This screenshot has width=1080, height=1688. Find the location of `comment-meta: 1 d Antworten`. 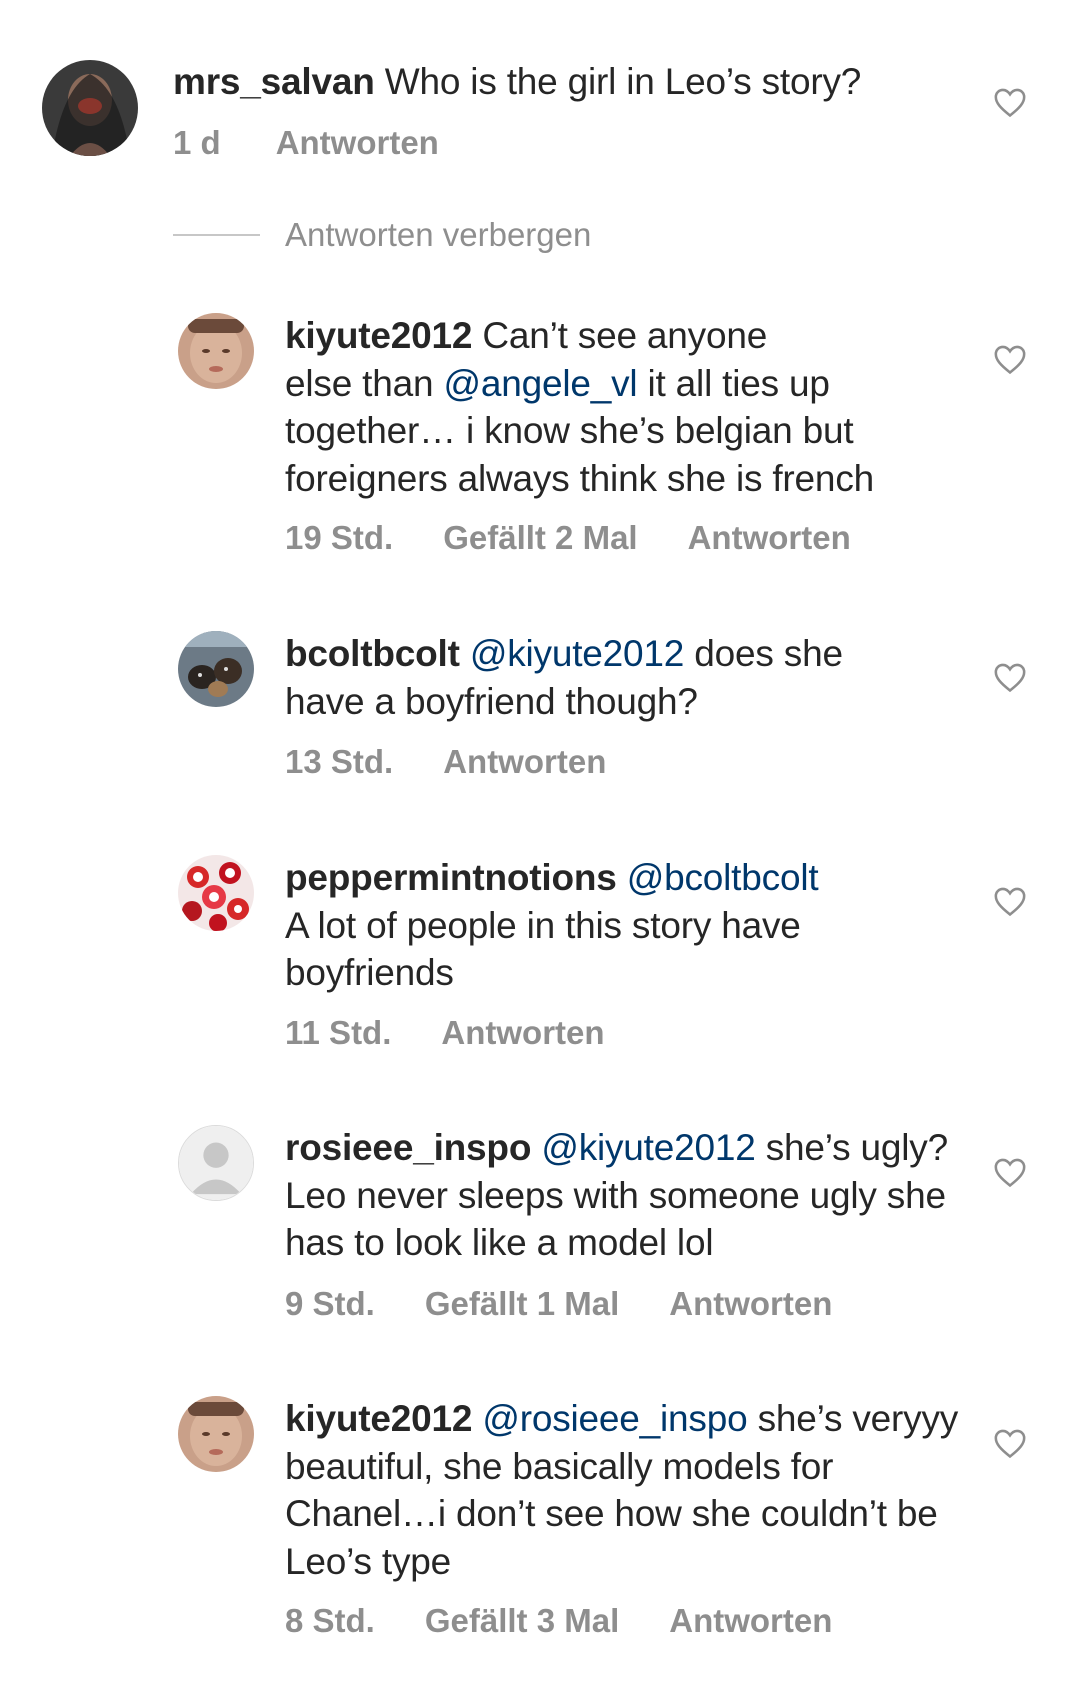

comment-meta: 1 d Antworten is located at coordinates (331, 143).